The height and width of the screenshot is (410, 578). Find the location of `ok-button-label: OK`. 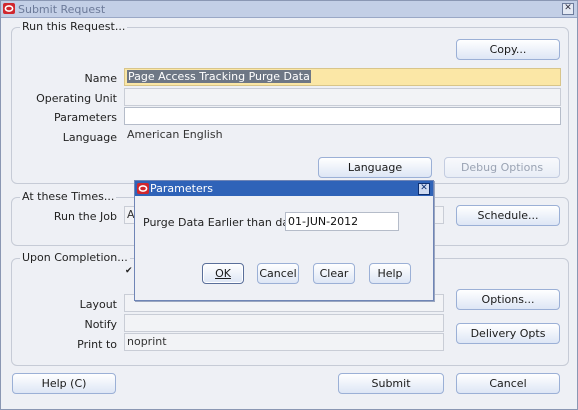

ok-button-label: OK is located at coordinates (223, 273).